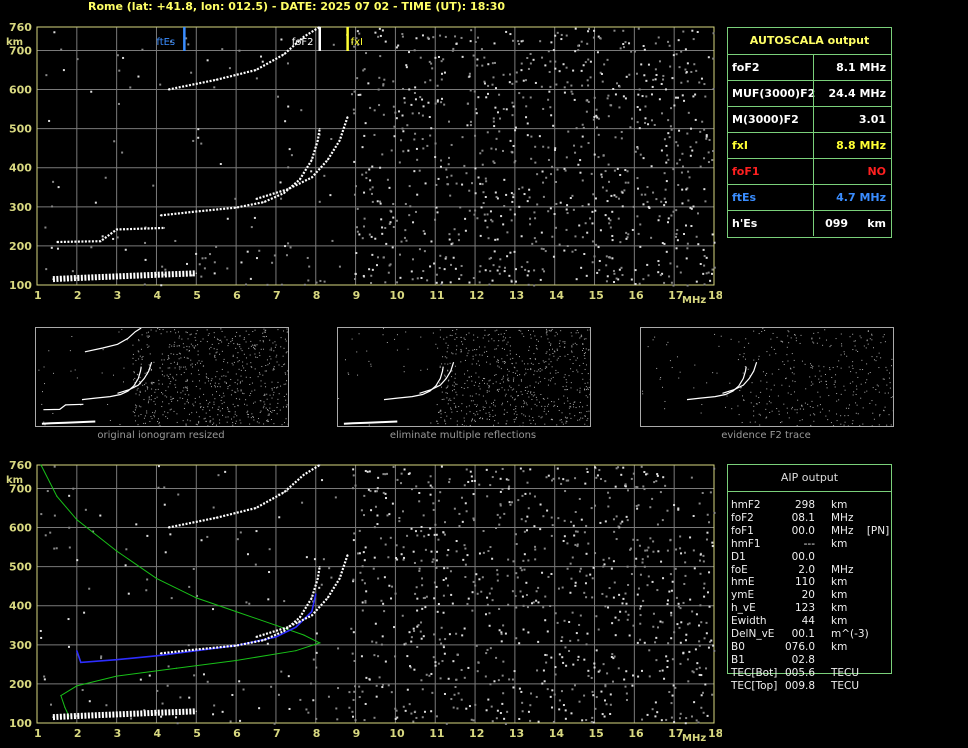 Image resolution: width=968 pixels, height=748 pixels. Describe the element at coordinates (20, 606) in the screenshot. I see `y-tick-label: 400` at that location.